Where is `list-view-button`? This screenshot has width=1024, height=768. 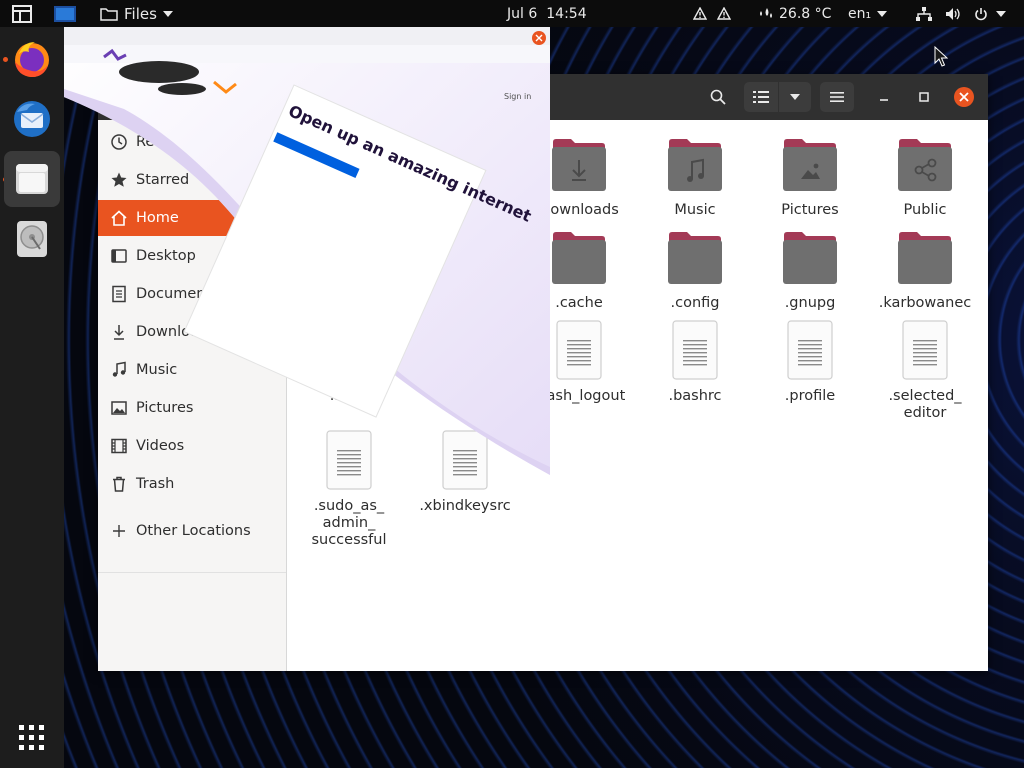
list-view-button is located at coordinates (761, 97).